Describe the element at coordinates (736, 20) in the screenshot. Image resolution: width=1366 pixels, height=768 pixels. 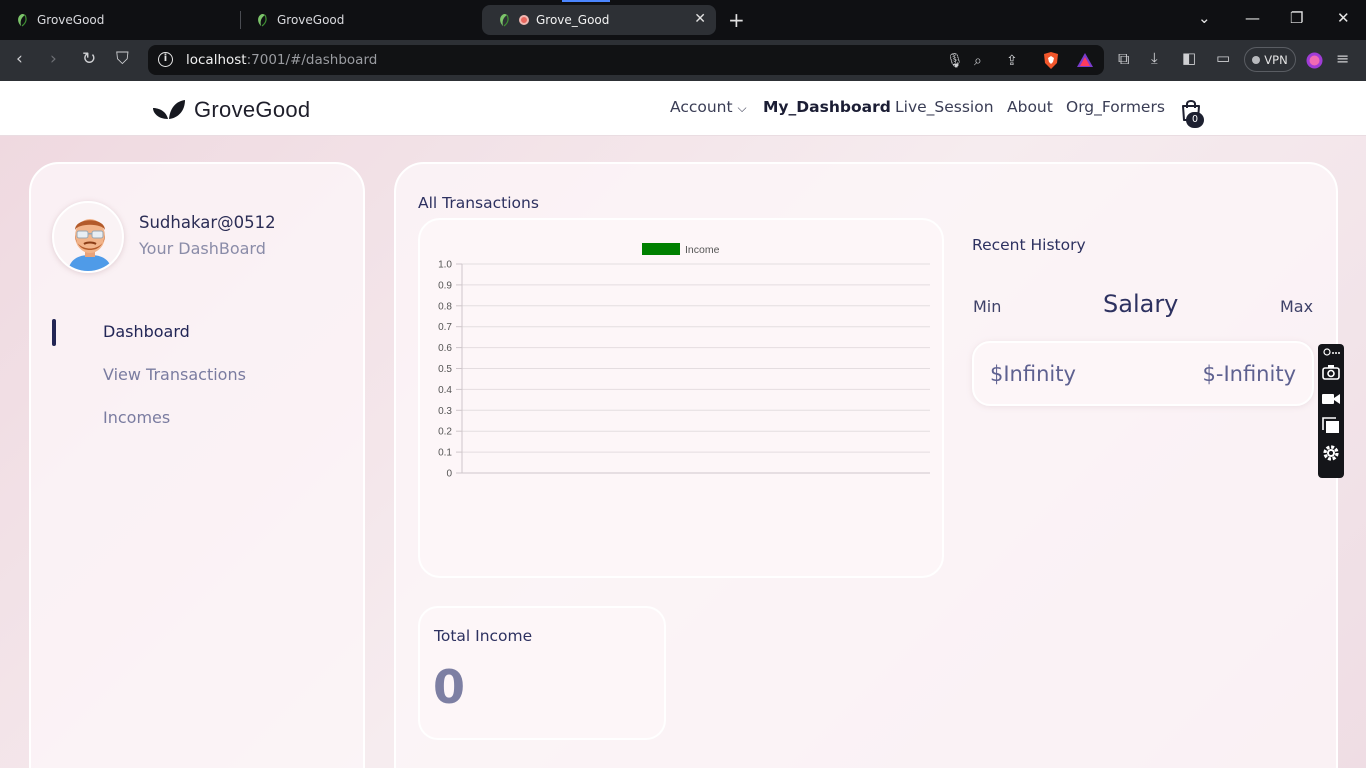
I see `new-tab-button: +` at that location.